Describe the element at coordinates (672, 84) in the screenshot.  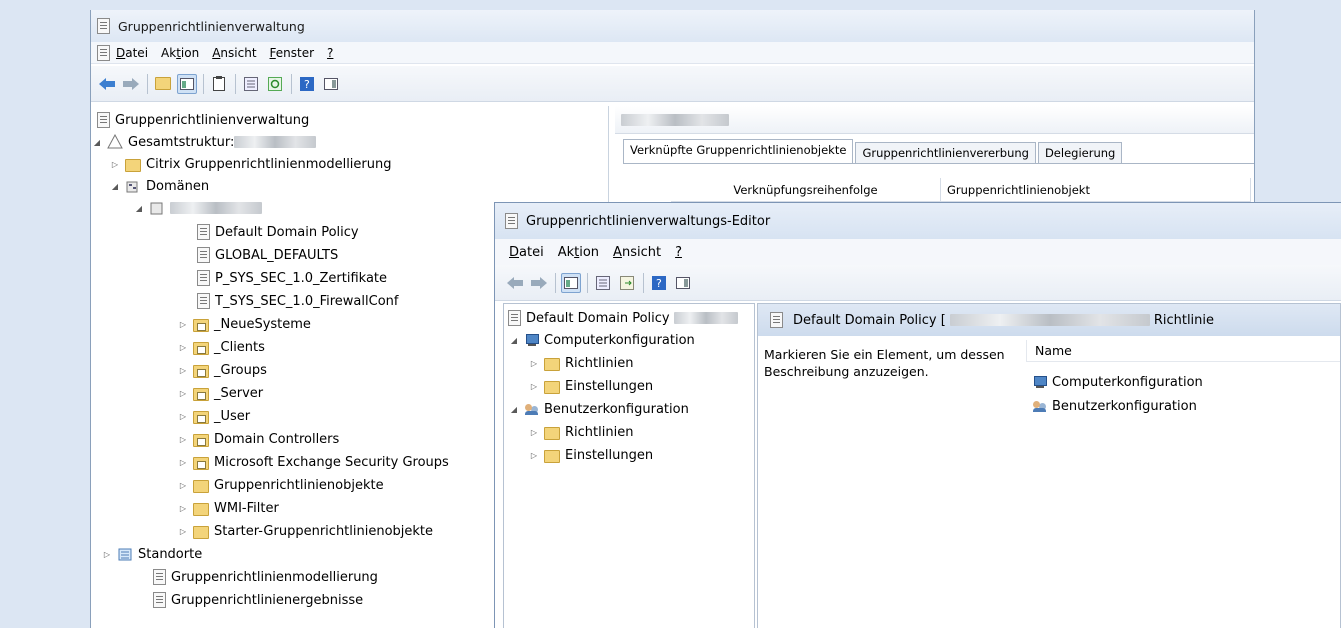
I see `toolbar: ?` at that location.